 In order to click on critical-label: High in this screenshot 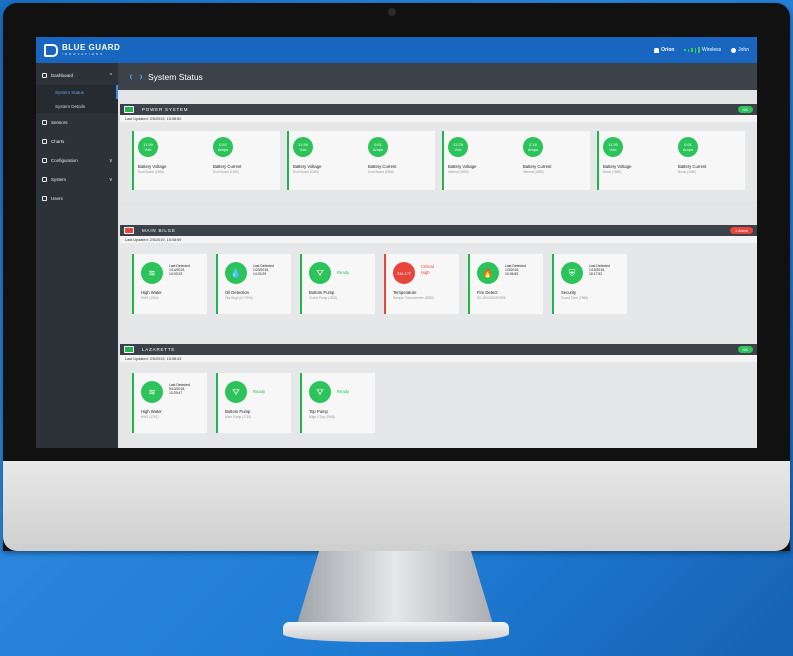, I will do `click(425, 272)`.